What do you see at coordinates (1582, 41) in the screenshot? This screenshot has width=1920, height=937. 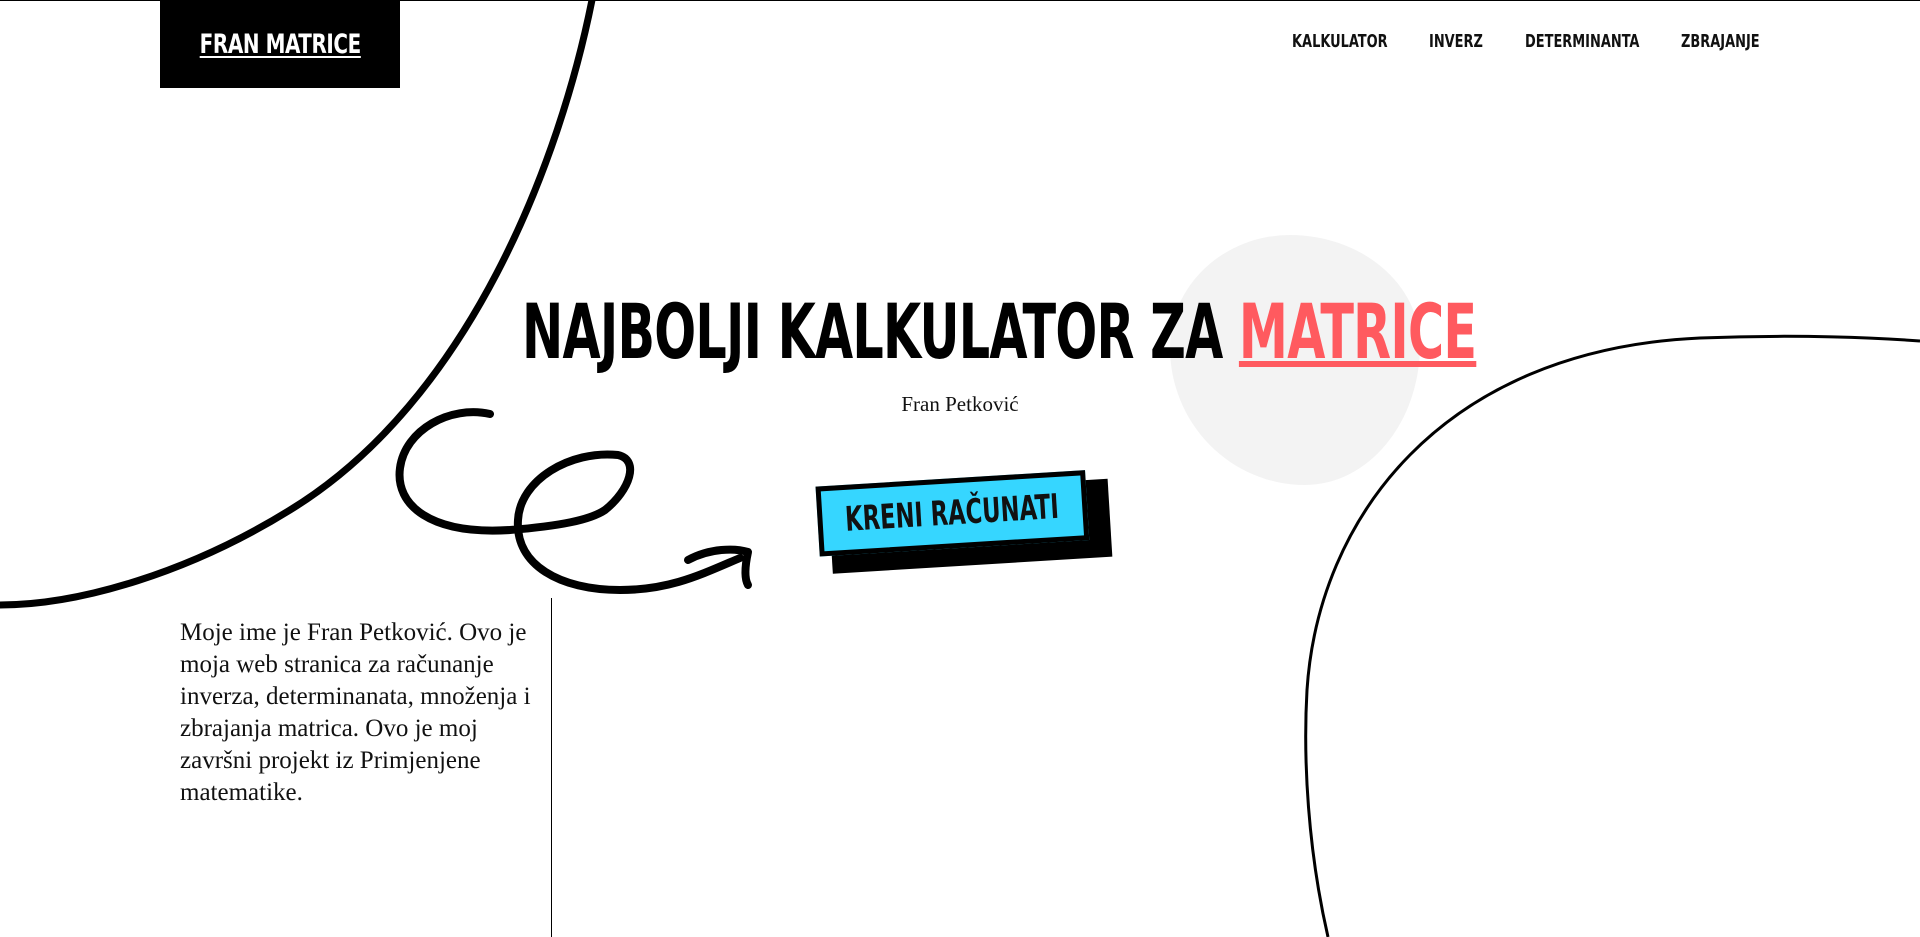 I see `nav-determinanta: DETERMINANTA` at bounding box center [1582, 41].